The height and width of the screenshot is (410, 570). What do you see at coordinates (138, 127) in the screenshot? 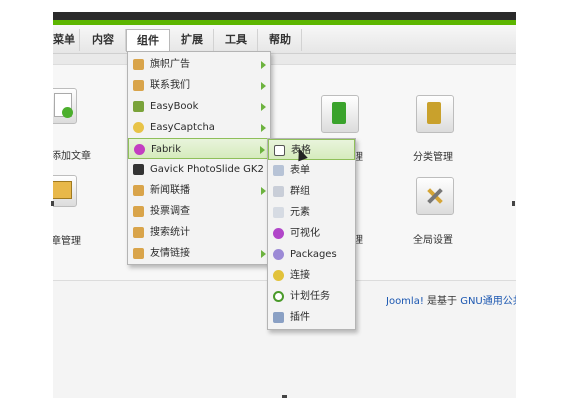
I see `captcha-icon` at bounding box center [138, 127].